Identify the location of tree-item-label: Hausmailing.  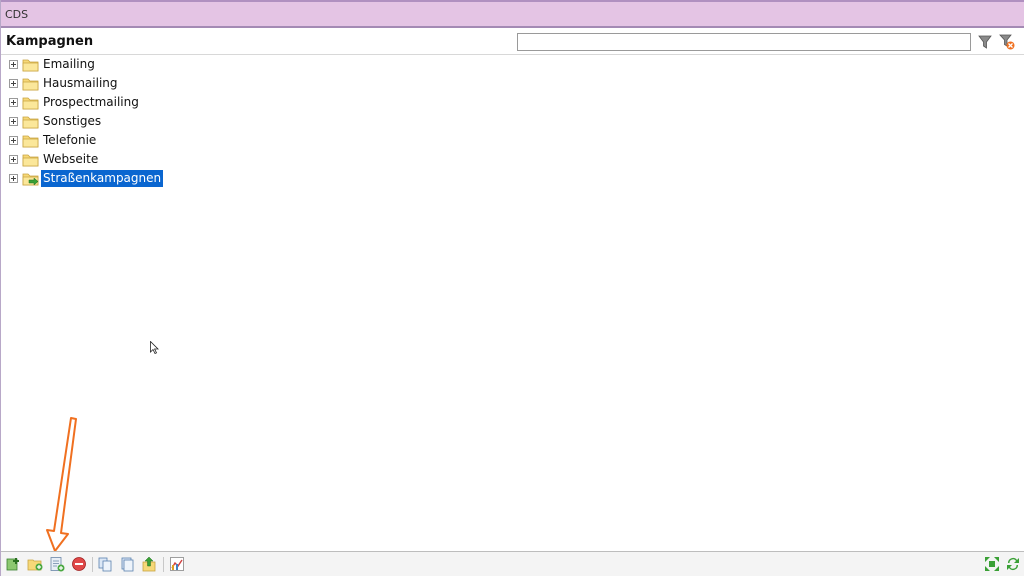
(80, 83).